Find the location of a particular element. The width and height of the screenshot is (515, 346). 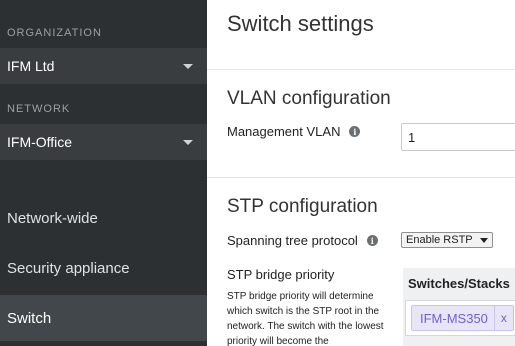

organization-section-label: ORGANIZATION is located at coordinates (54, 33).